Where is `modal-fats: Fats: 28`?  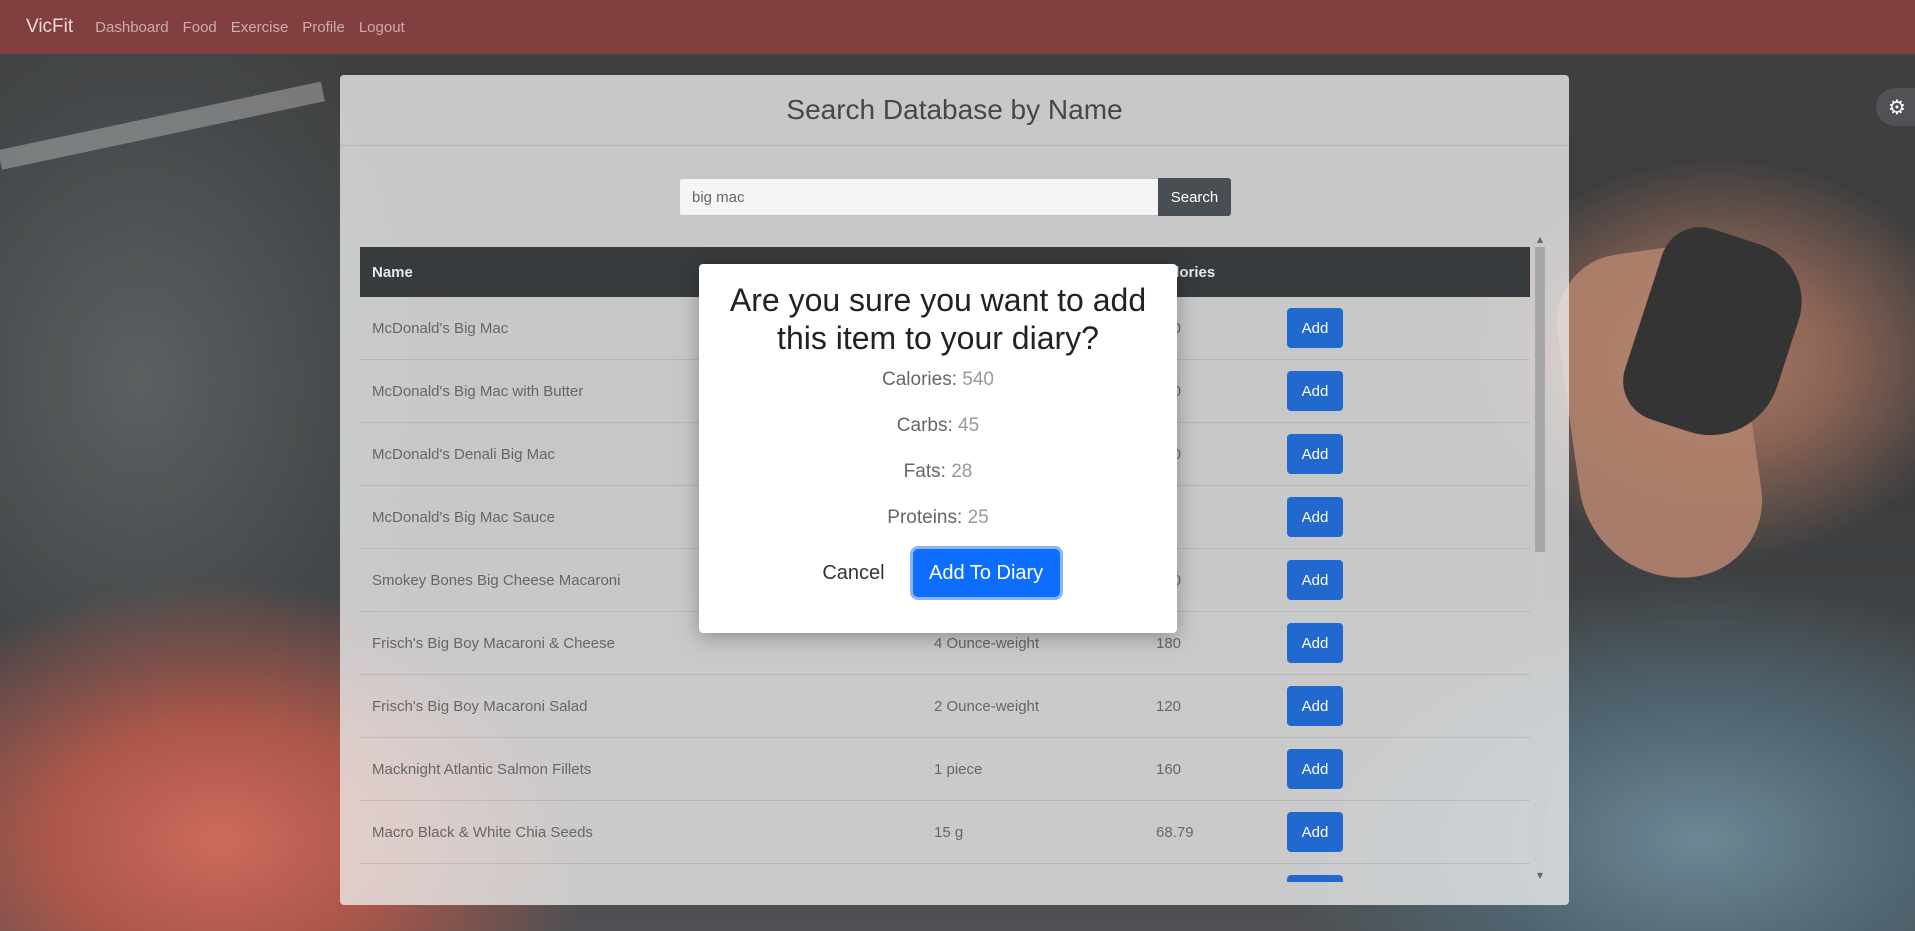 modal-fats: Fats: 28 is located at coordinates (938, 472).